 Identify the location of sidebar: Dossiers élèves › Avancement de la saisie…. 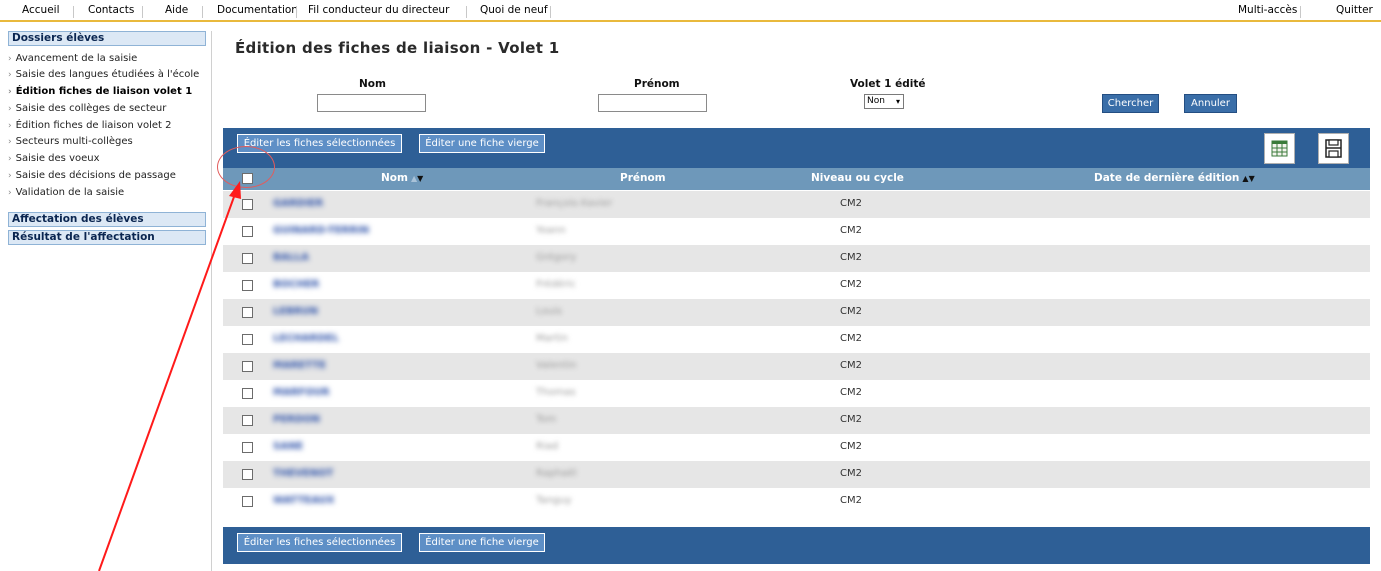
(106, 301).